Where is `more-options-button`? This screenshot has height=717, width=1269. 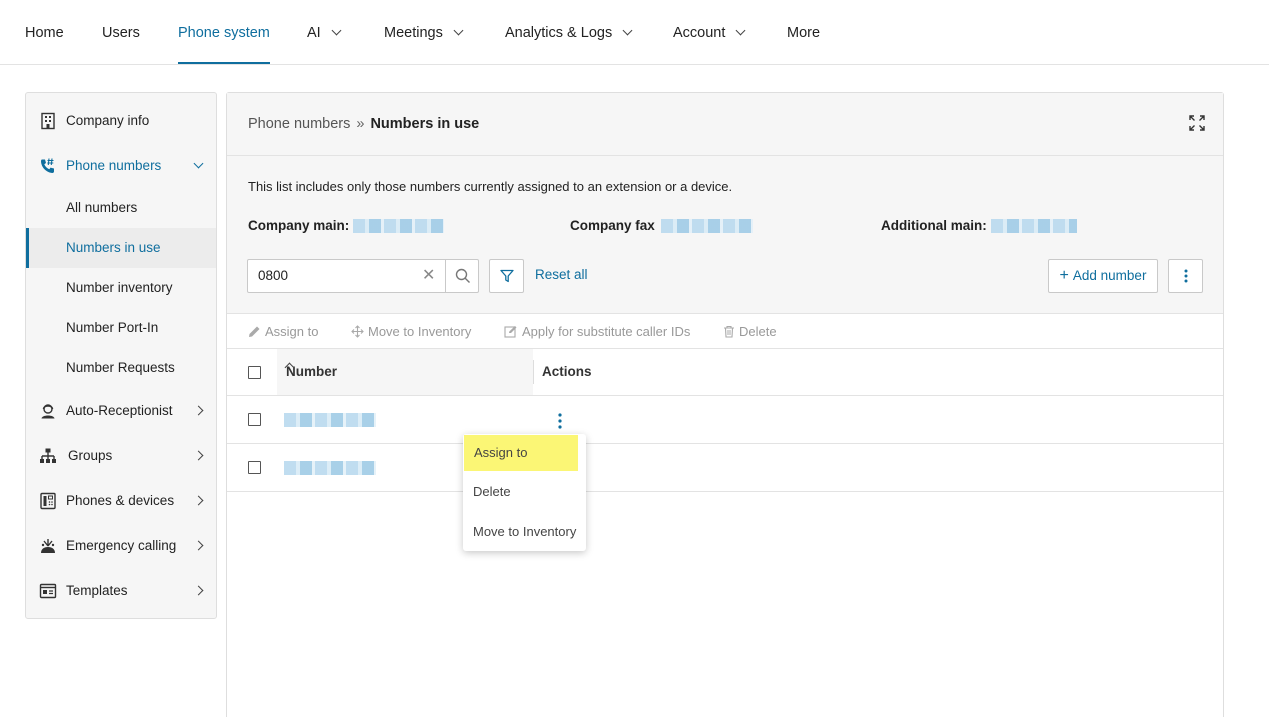 more-options-button is located at coordinates (1185, 276).